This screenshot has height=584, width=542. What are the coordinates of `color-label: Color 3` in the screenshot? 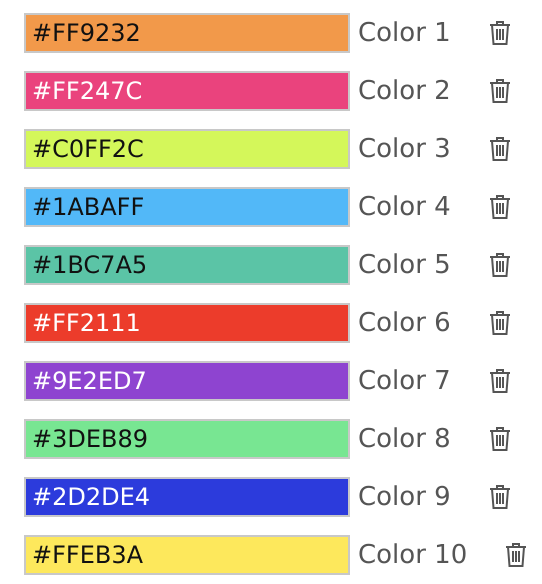 It's located at (404, 149).